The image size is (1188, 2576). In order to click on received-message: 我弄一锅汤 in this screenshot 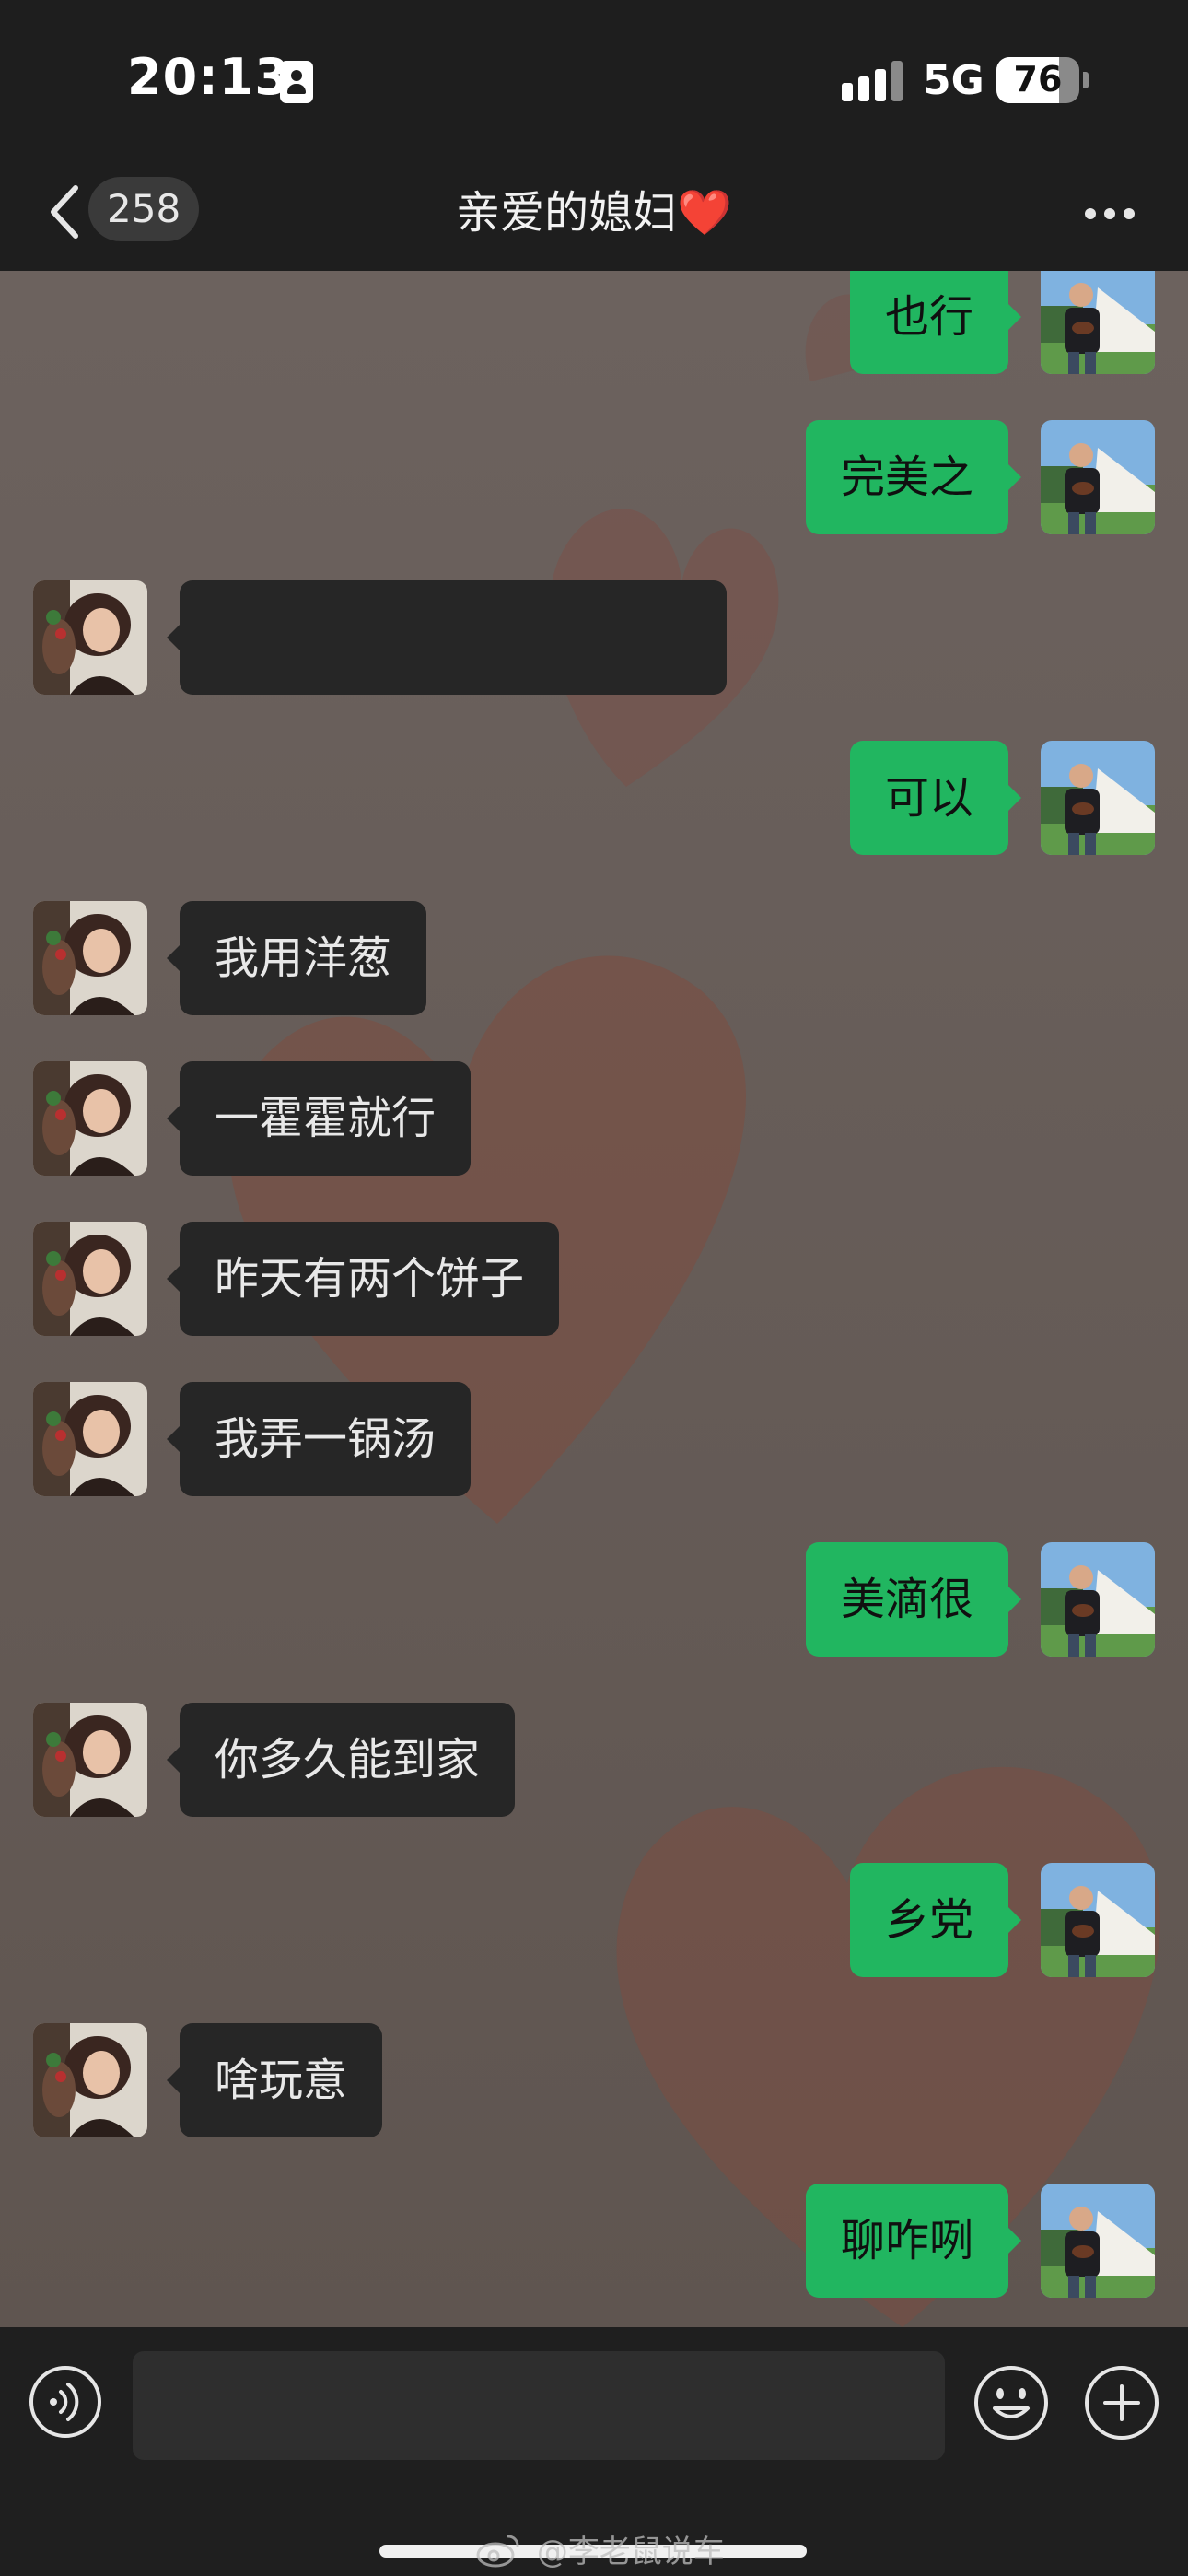, I will do `click(594, 1439)`.